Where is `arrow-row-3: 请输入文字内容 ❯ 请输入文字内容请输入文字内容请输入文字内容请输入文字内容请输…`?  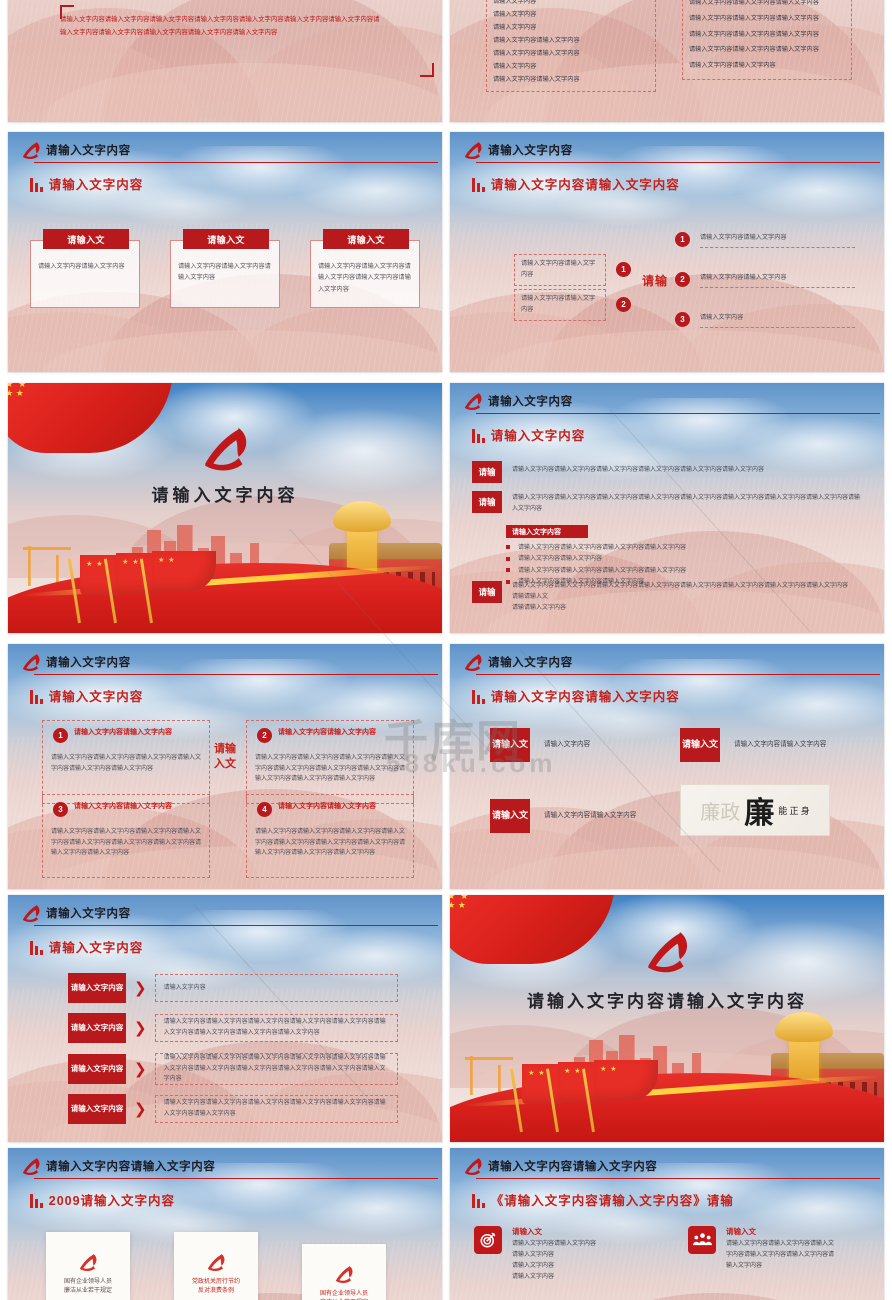
arrow-row-3: 请输入文字内容 ❯ 请输入文字内容请输入文字内容请输入文字内容请输入文字内容请输… is located at coordinates (233, 1069).